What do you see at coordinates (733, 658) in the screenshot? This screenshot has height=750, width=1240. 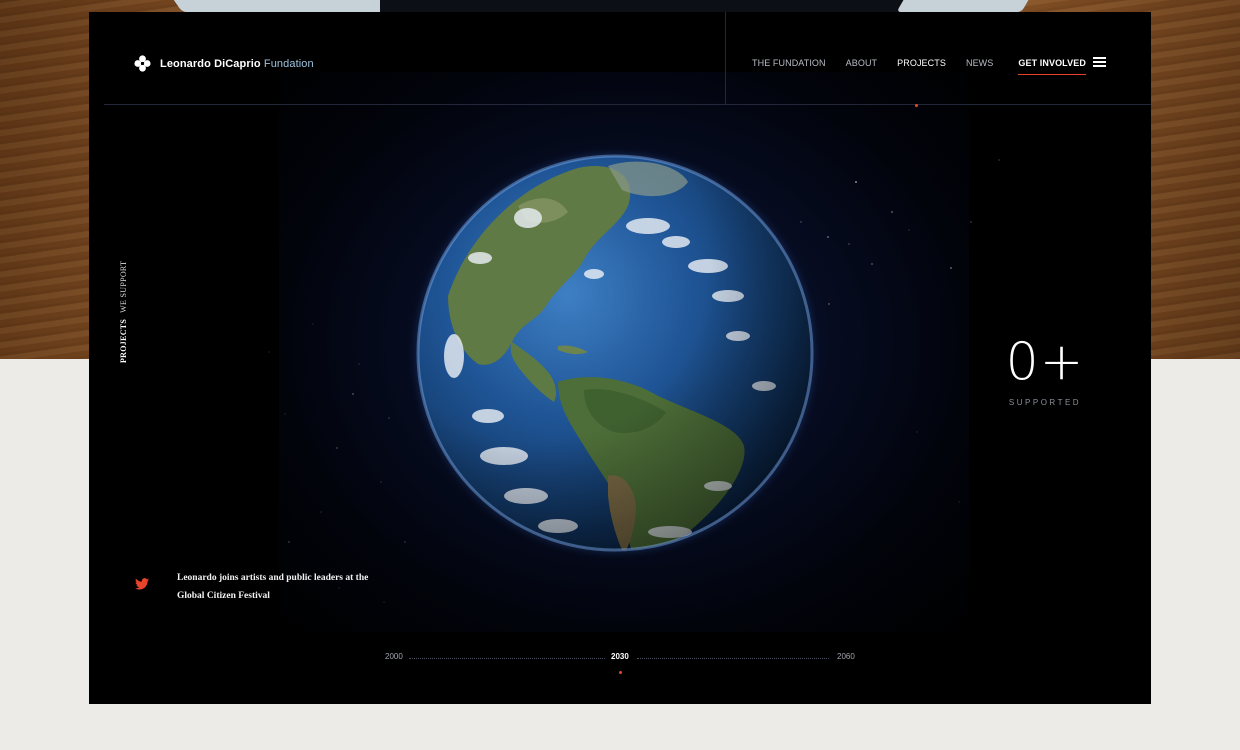 I see `timeline-track-right` at bounding box center [733, 658].